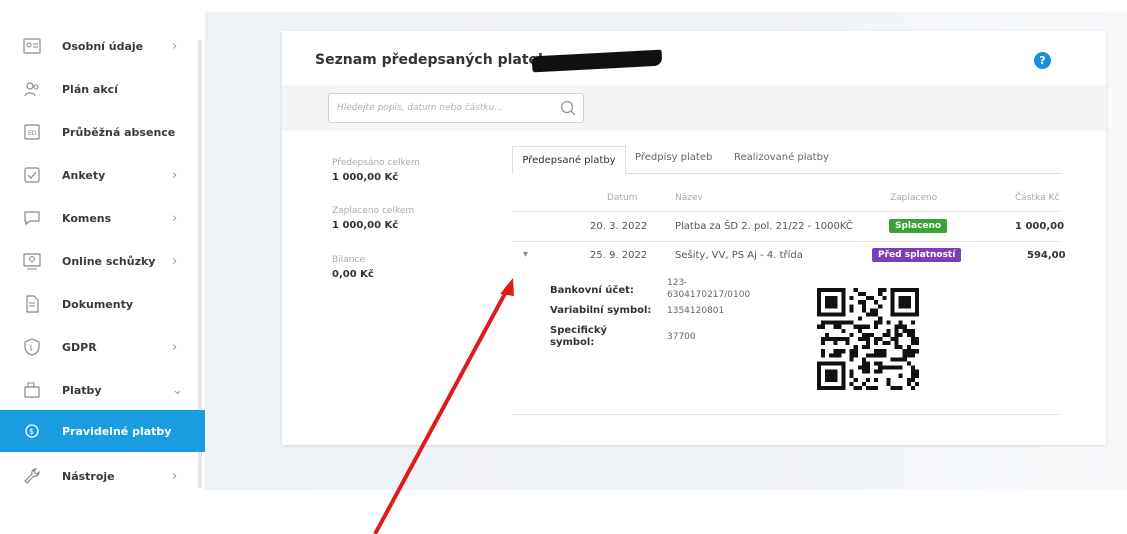 The height and width of the screenshot is (534, 1127). Describe the element at coordinates (32, 476) in the screenshot. I see `wrench-icon` at that location.